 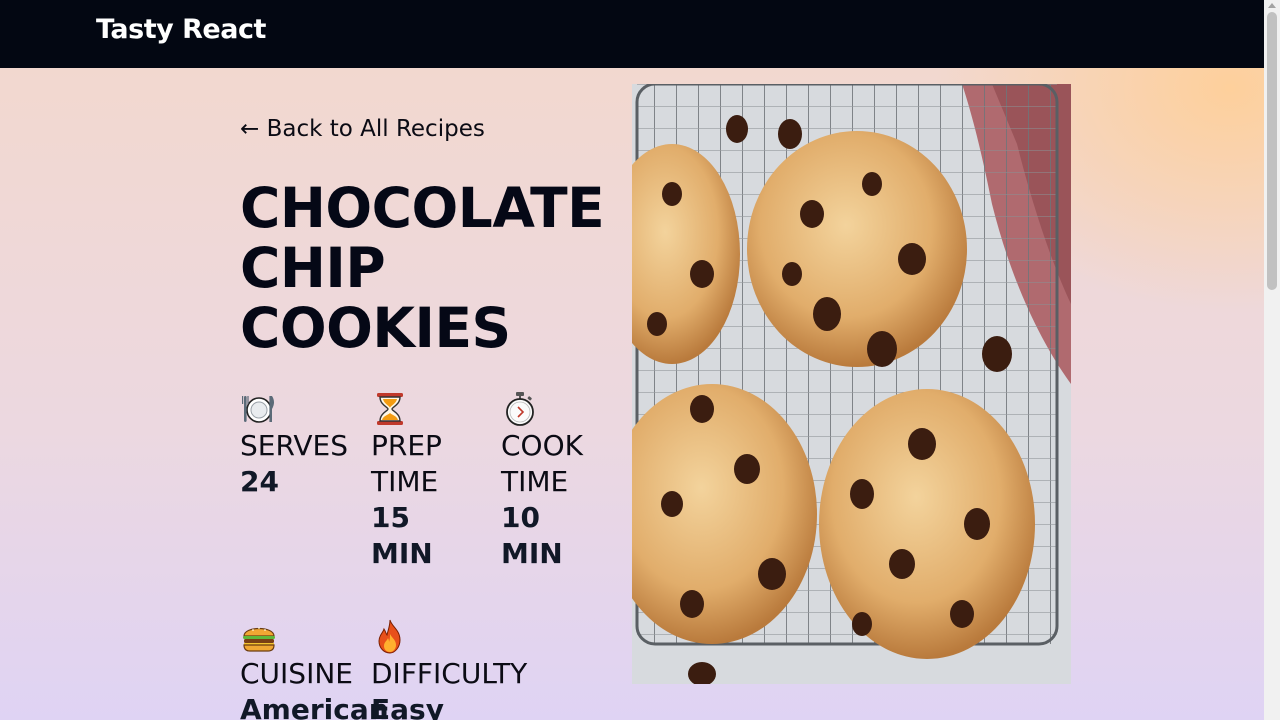 What do you see at coordinates (532, 535) in the screenshot?
I see `meta-value: 10 MIN` at bounding box center [532, 535].